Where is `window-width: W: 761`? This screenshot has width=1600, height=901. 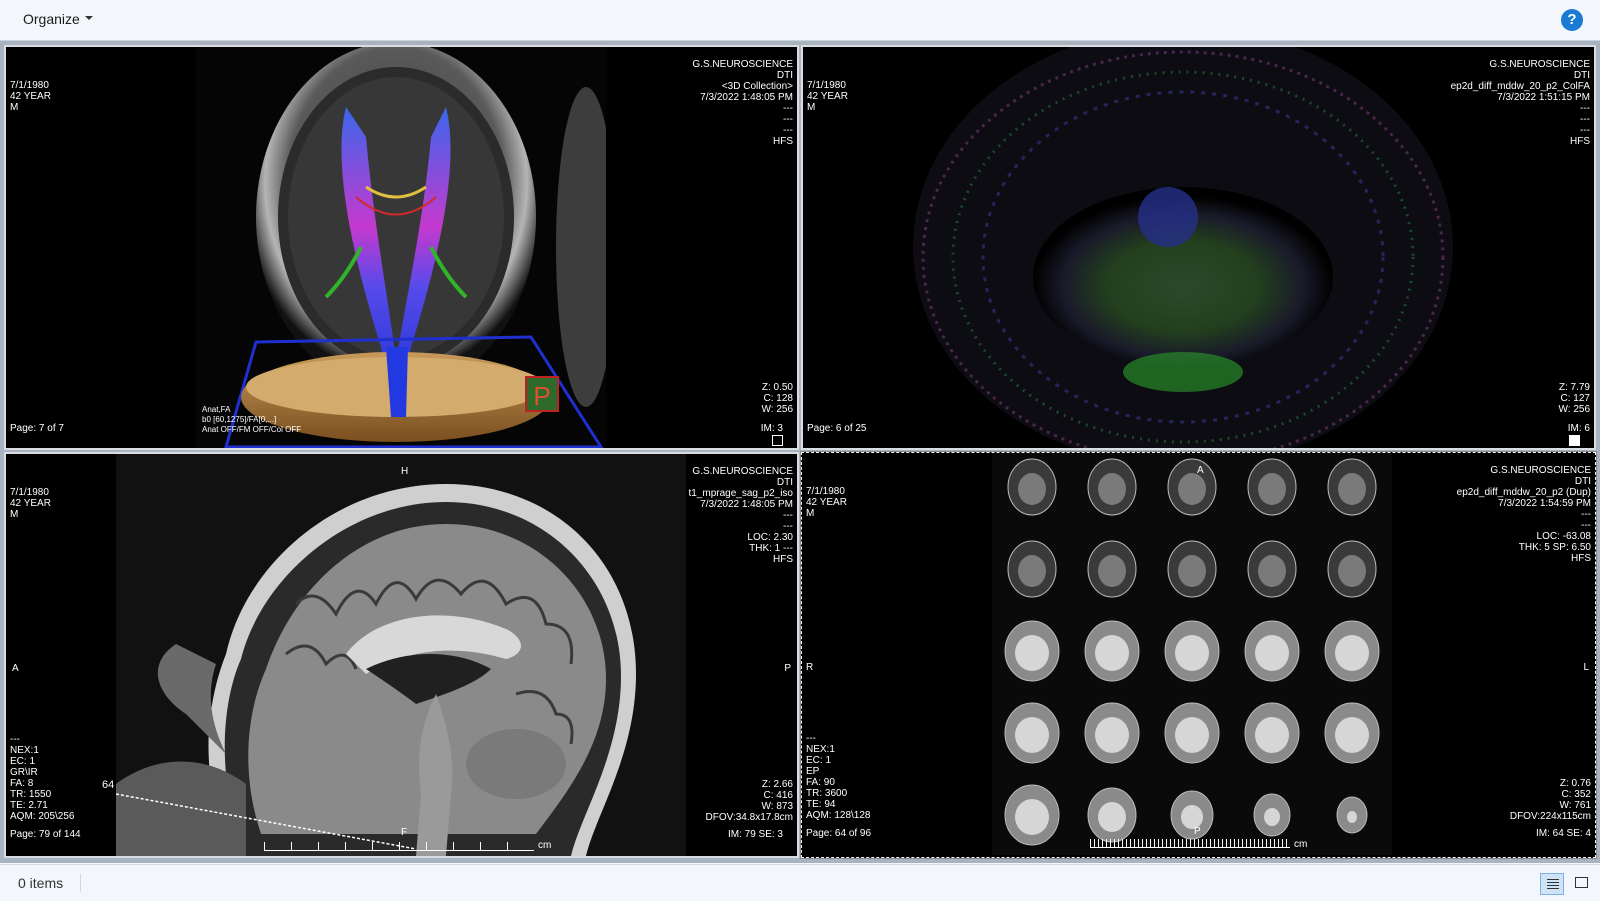 window-width: W: 761 is located at coordinates (1575, 805).